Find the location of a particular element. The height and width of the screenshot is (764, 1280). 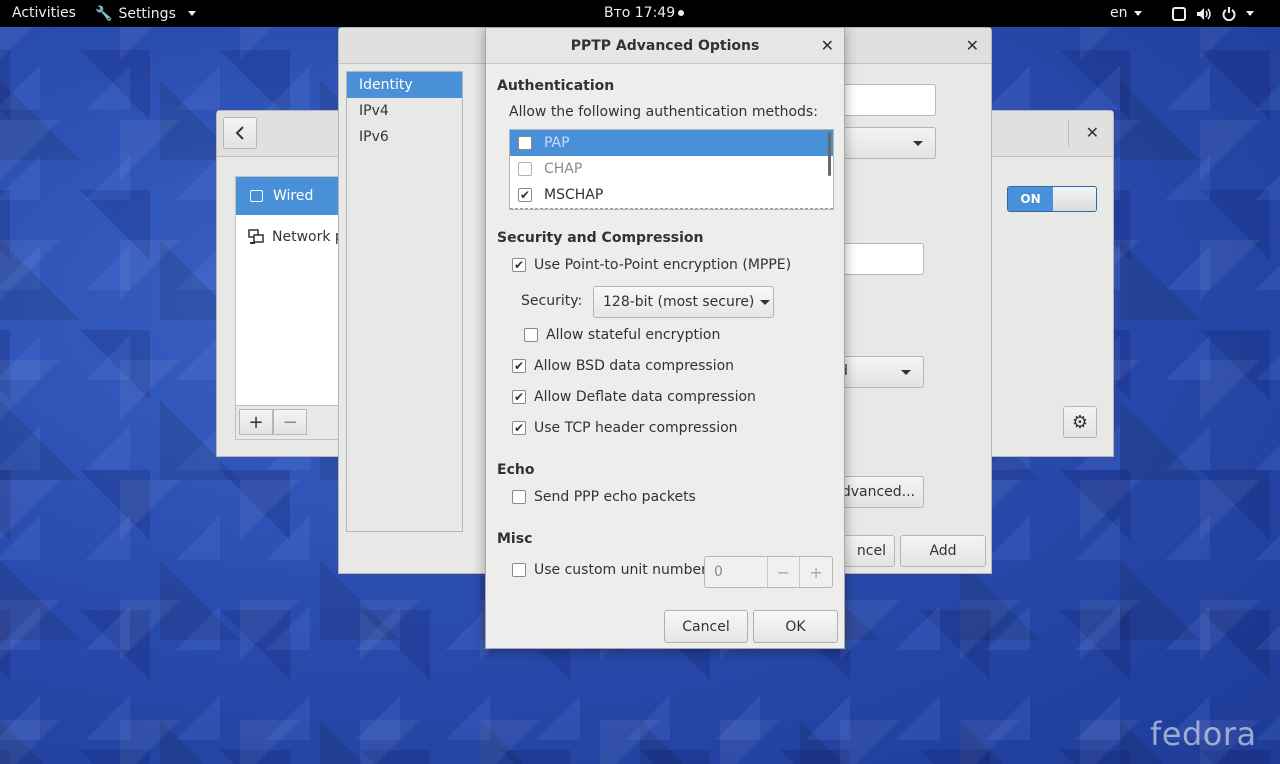

clock-label: Вто 17:49 is located at coordinates (640, 13).